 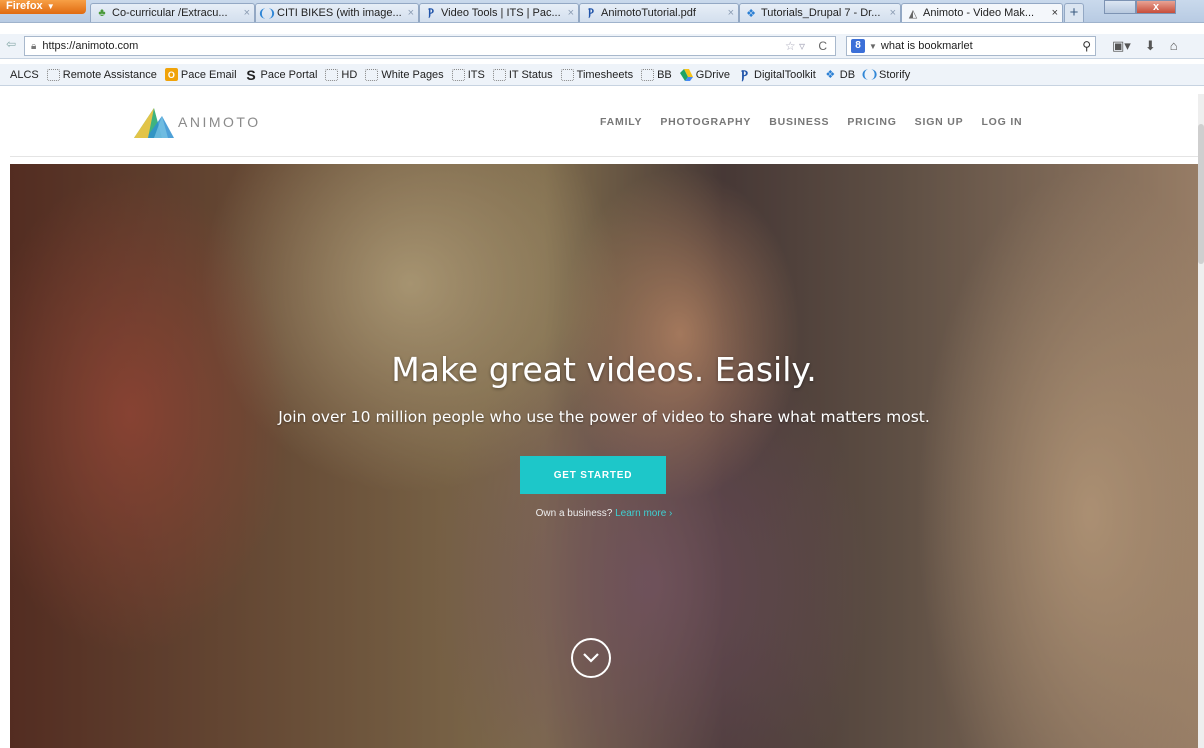 I want to click on nav-business: BUSINESS, so click(x=799, y=122).